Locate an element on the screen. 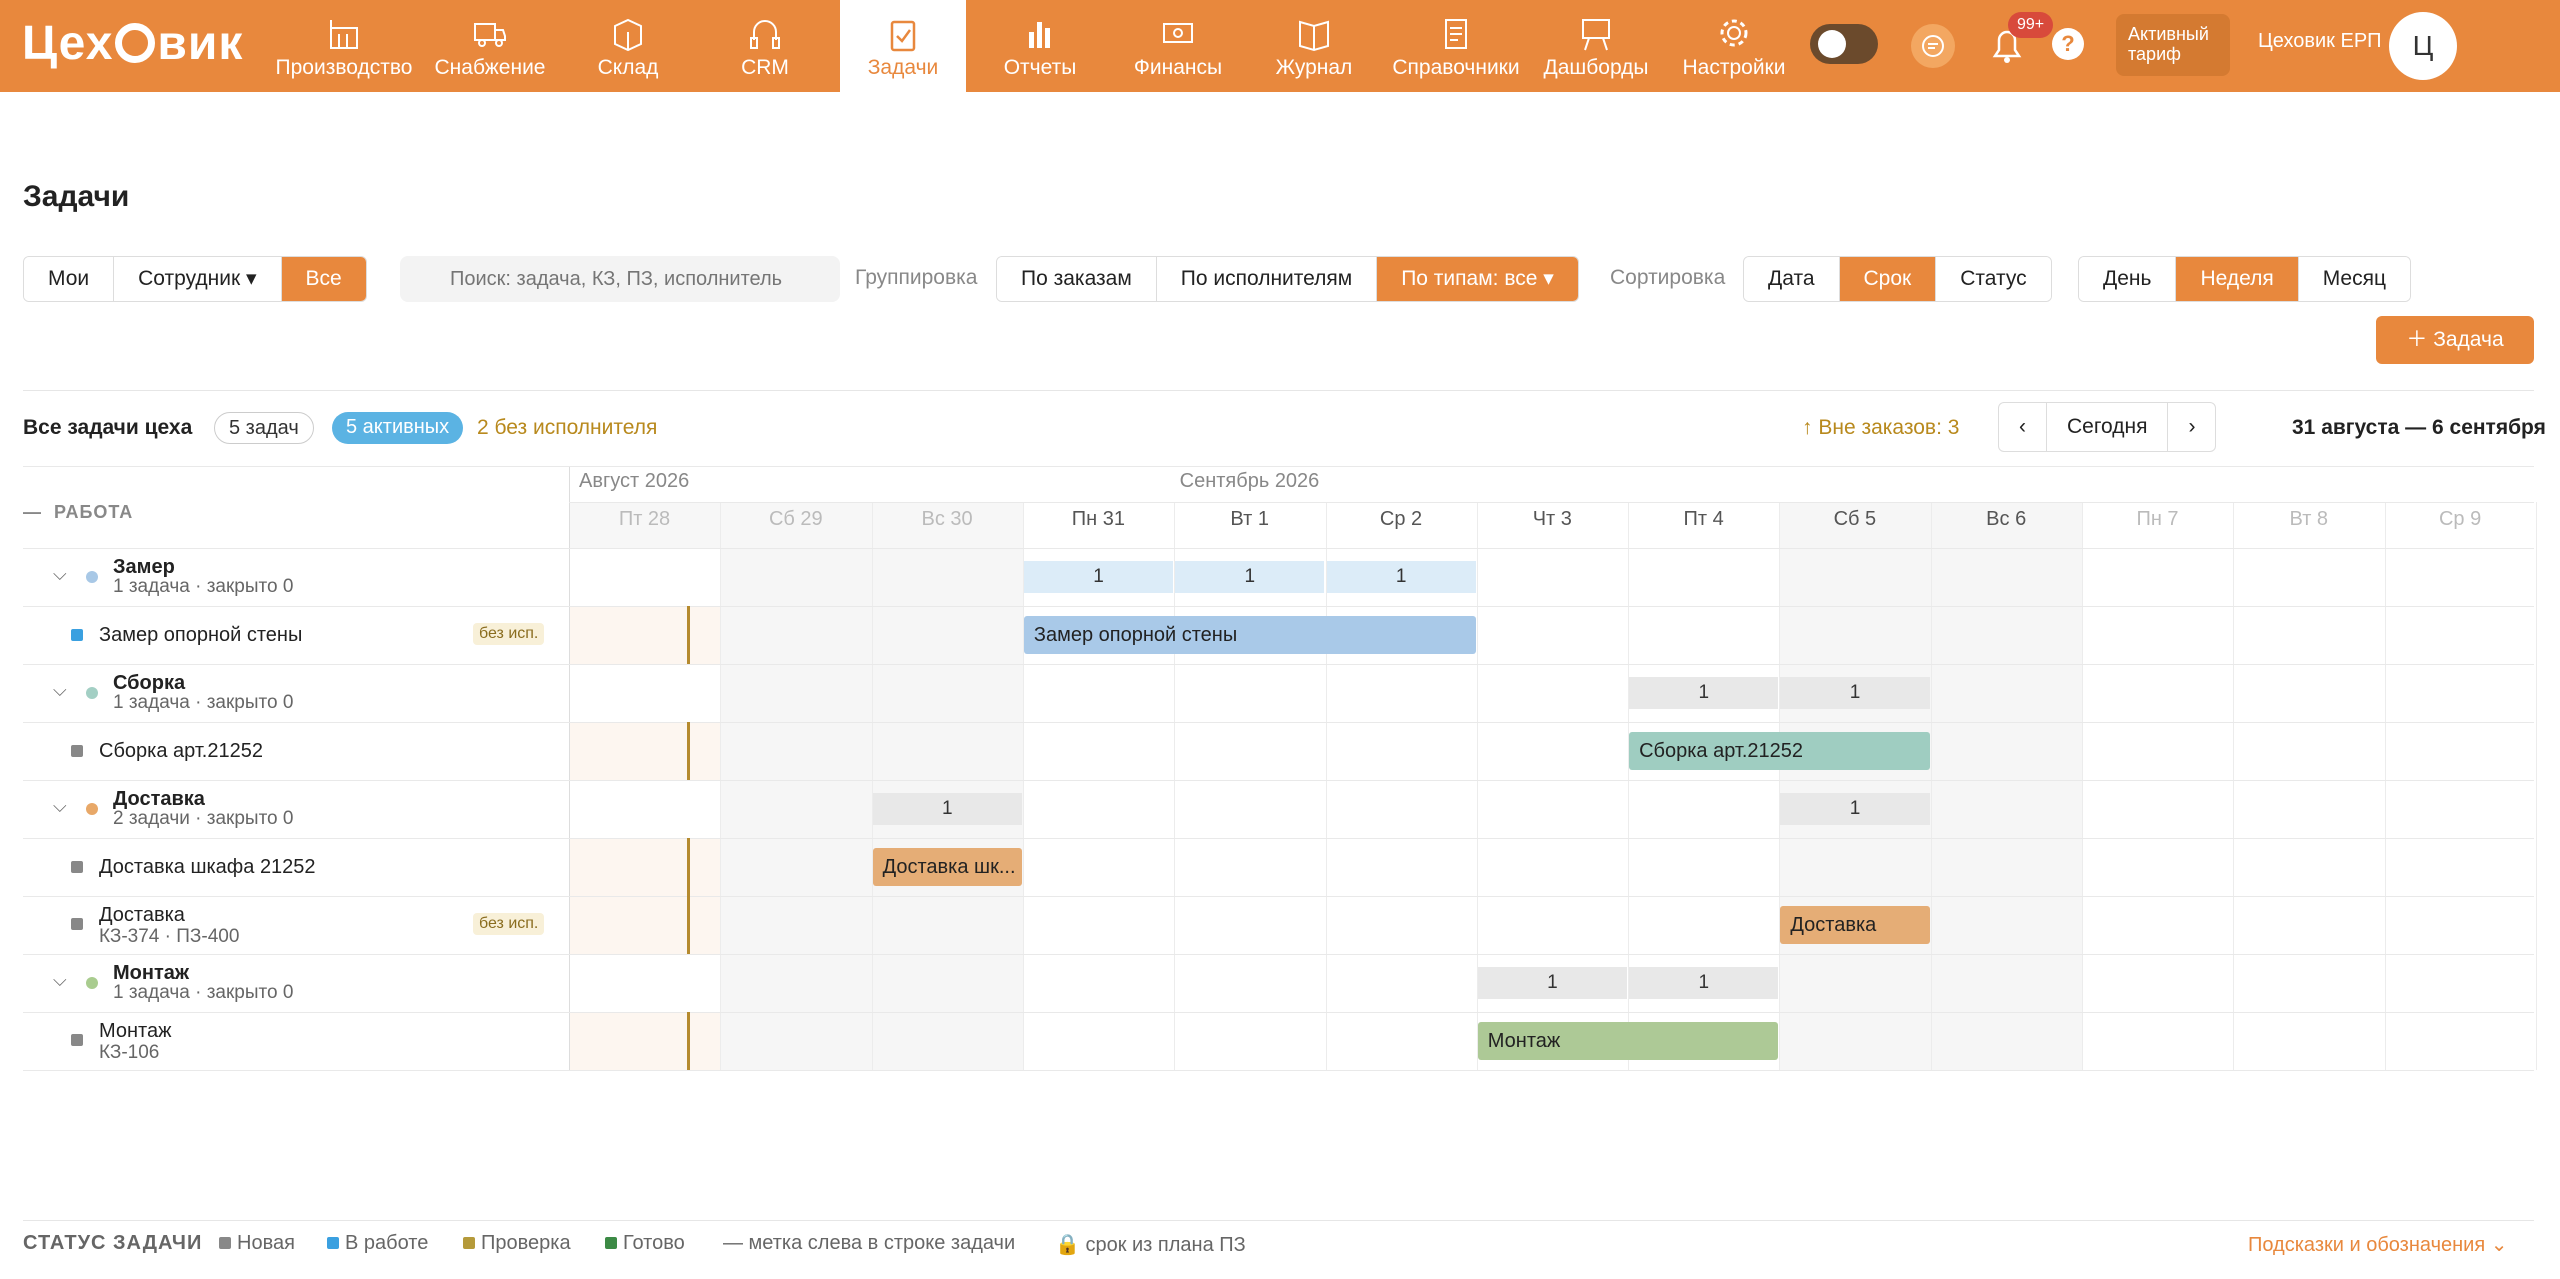  group-by-assignees: По исполнителям is located at coordinates (1267, 279).